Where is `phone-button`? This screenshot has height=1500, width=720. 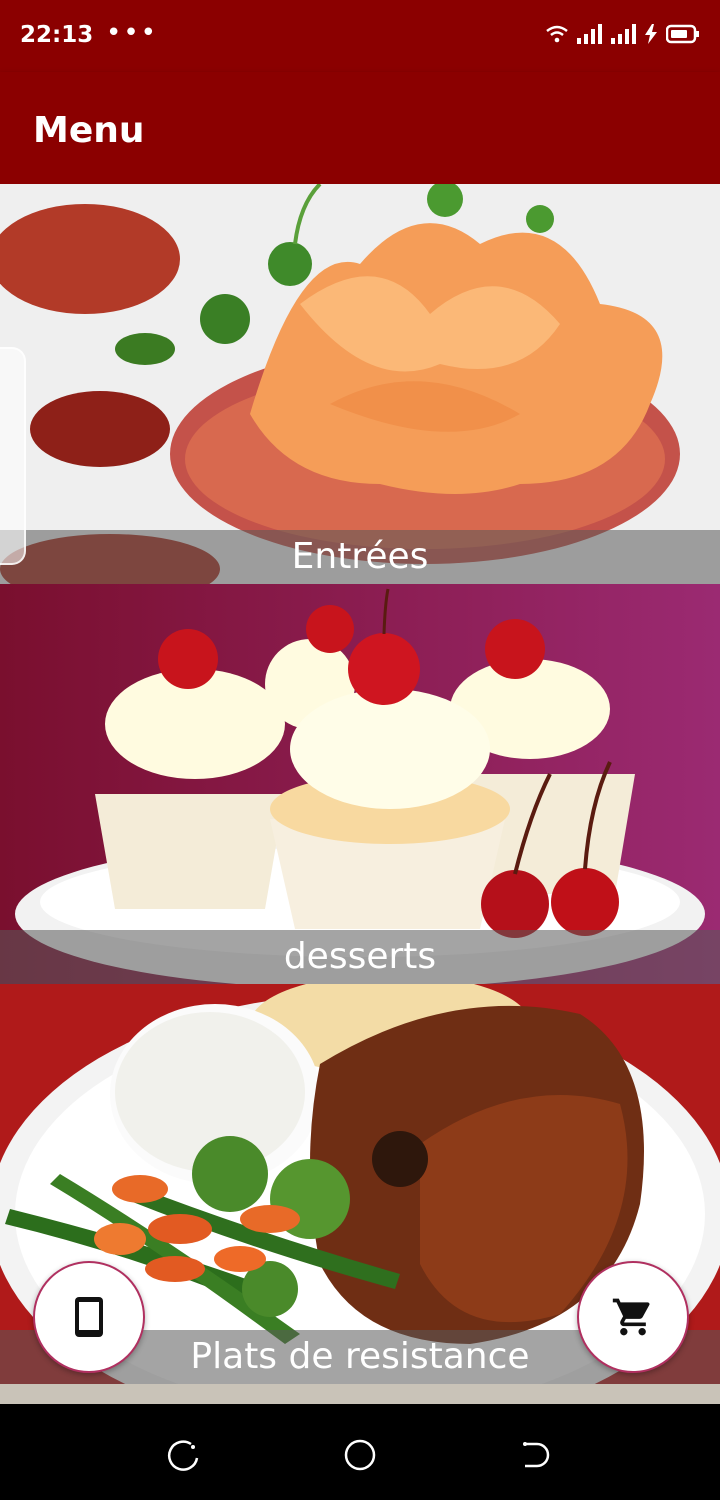
phone-button is located at coordinates (89, 1317).